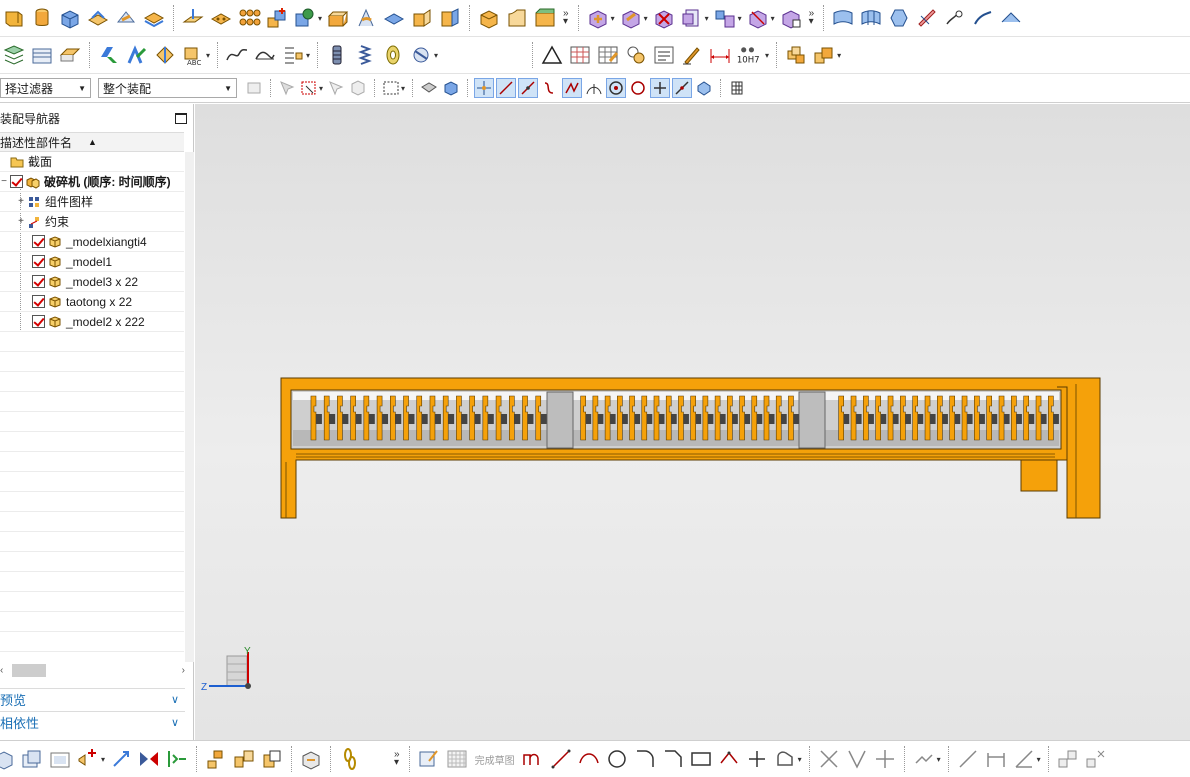  I want to click on preview-section: 预览 ∨, so click(92, 699).